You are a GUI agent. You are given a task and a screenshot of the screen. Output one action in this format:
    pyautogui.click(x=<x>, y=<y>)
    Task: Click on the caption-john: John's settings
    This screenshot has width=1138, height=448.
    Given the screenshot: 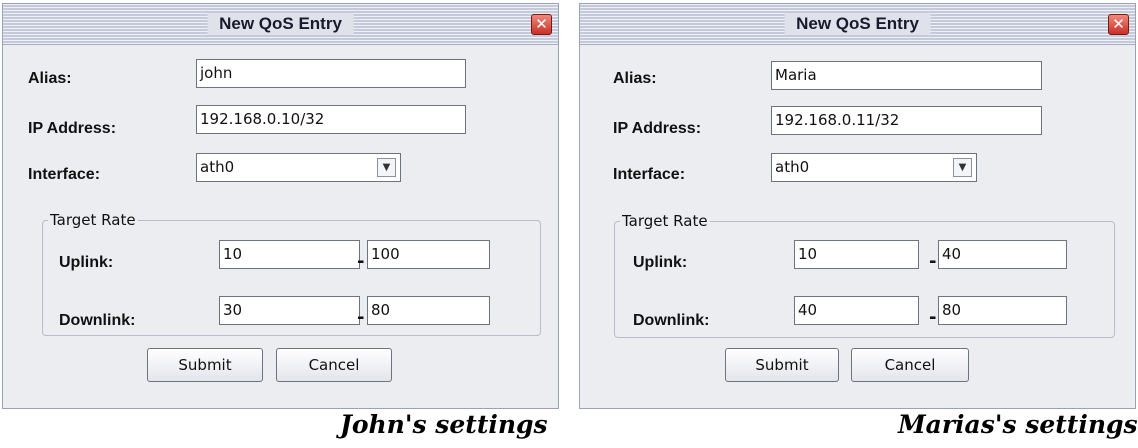 What is the action you would take?
    pyautogui.click(x=444, y=424)
    